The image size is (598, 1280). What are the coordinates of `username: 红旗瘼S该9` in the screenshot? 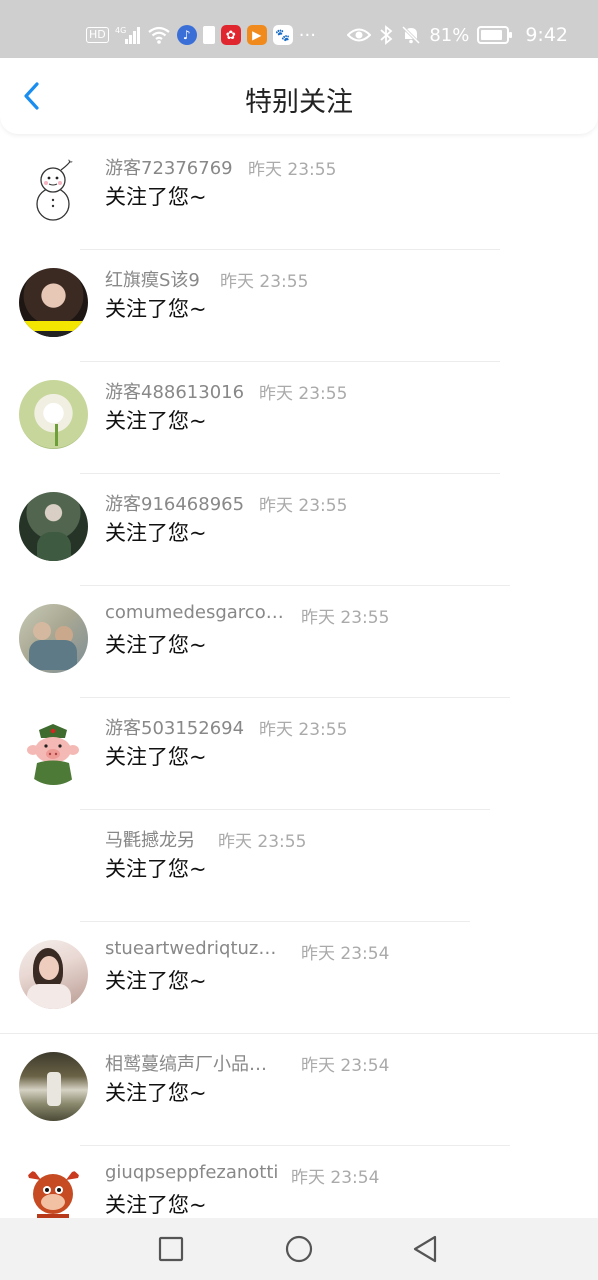 It's located at (152, 280).